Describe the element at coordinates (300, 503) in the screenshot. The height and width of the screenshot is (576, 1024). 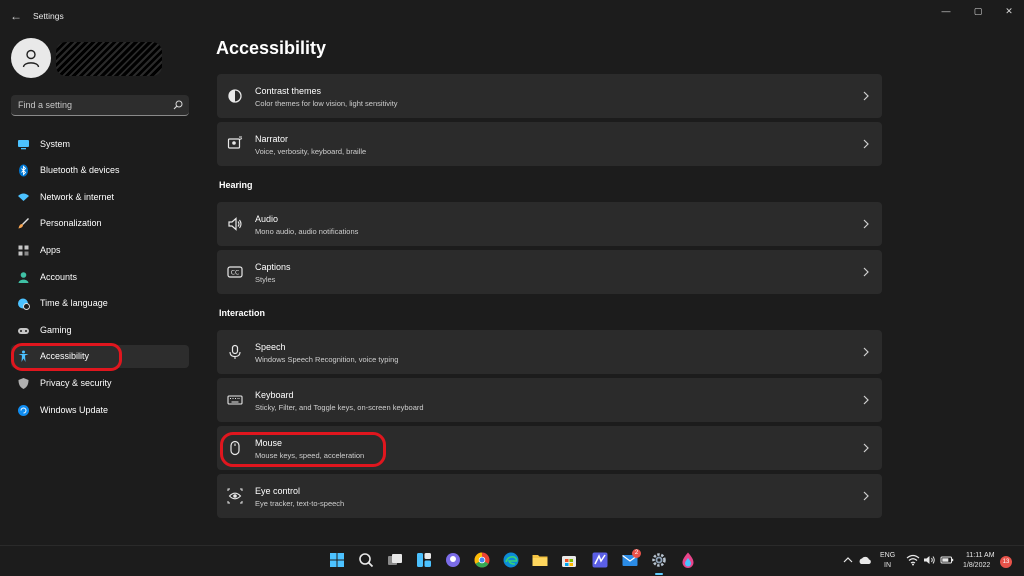
I see `card-subtitle: Eye tracker, text-to-speech` at that location.